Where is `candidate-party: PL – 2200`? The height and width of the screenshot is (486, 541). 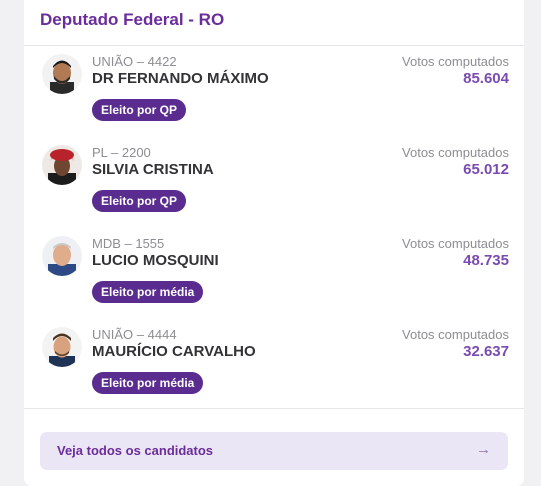 candidate-party: PL – 2200 is located at coordinates (121, 152).